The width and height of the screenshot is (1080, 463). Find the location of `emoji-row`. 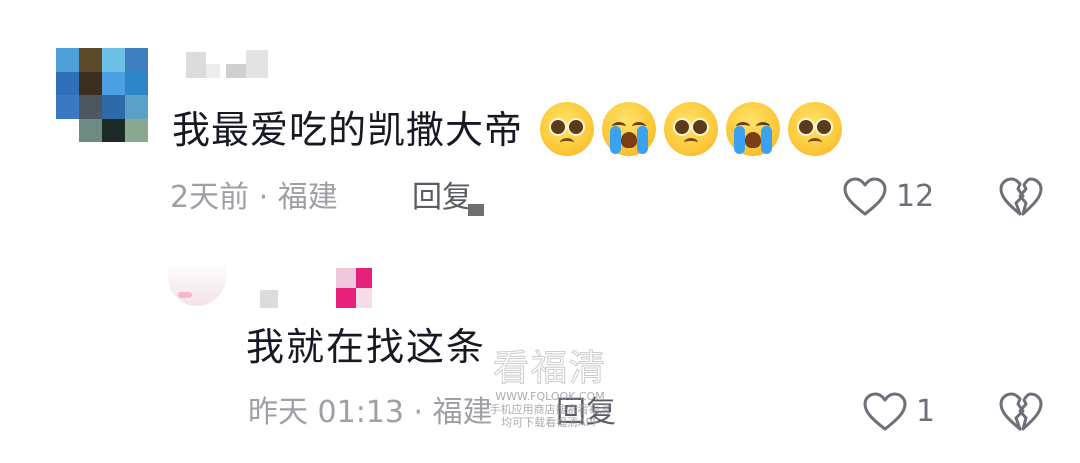

emoji-row is located at coordinates (691, 129).